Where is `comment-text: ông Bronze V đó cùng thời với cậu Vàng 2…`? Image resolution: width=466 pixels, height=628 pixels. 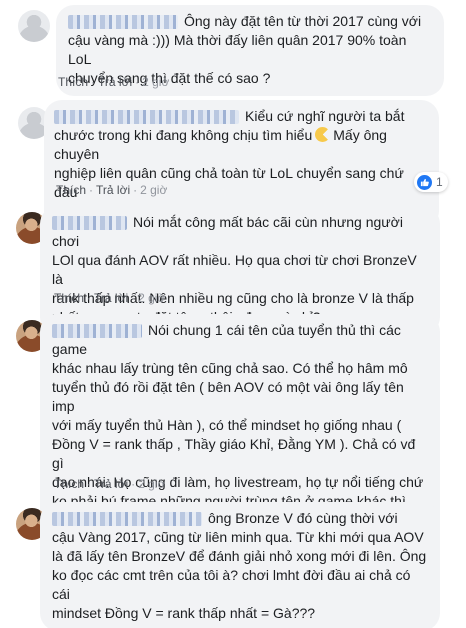
comment-text: ông Bronze V đó cùng thời với cậu Vàng 2… is located at coordinates (239, 565).